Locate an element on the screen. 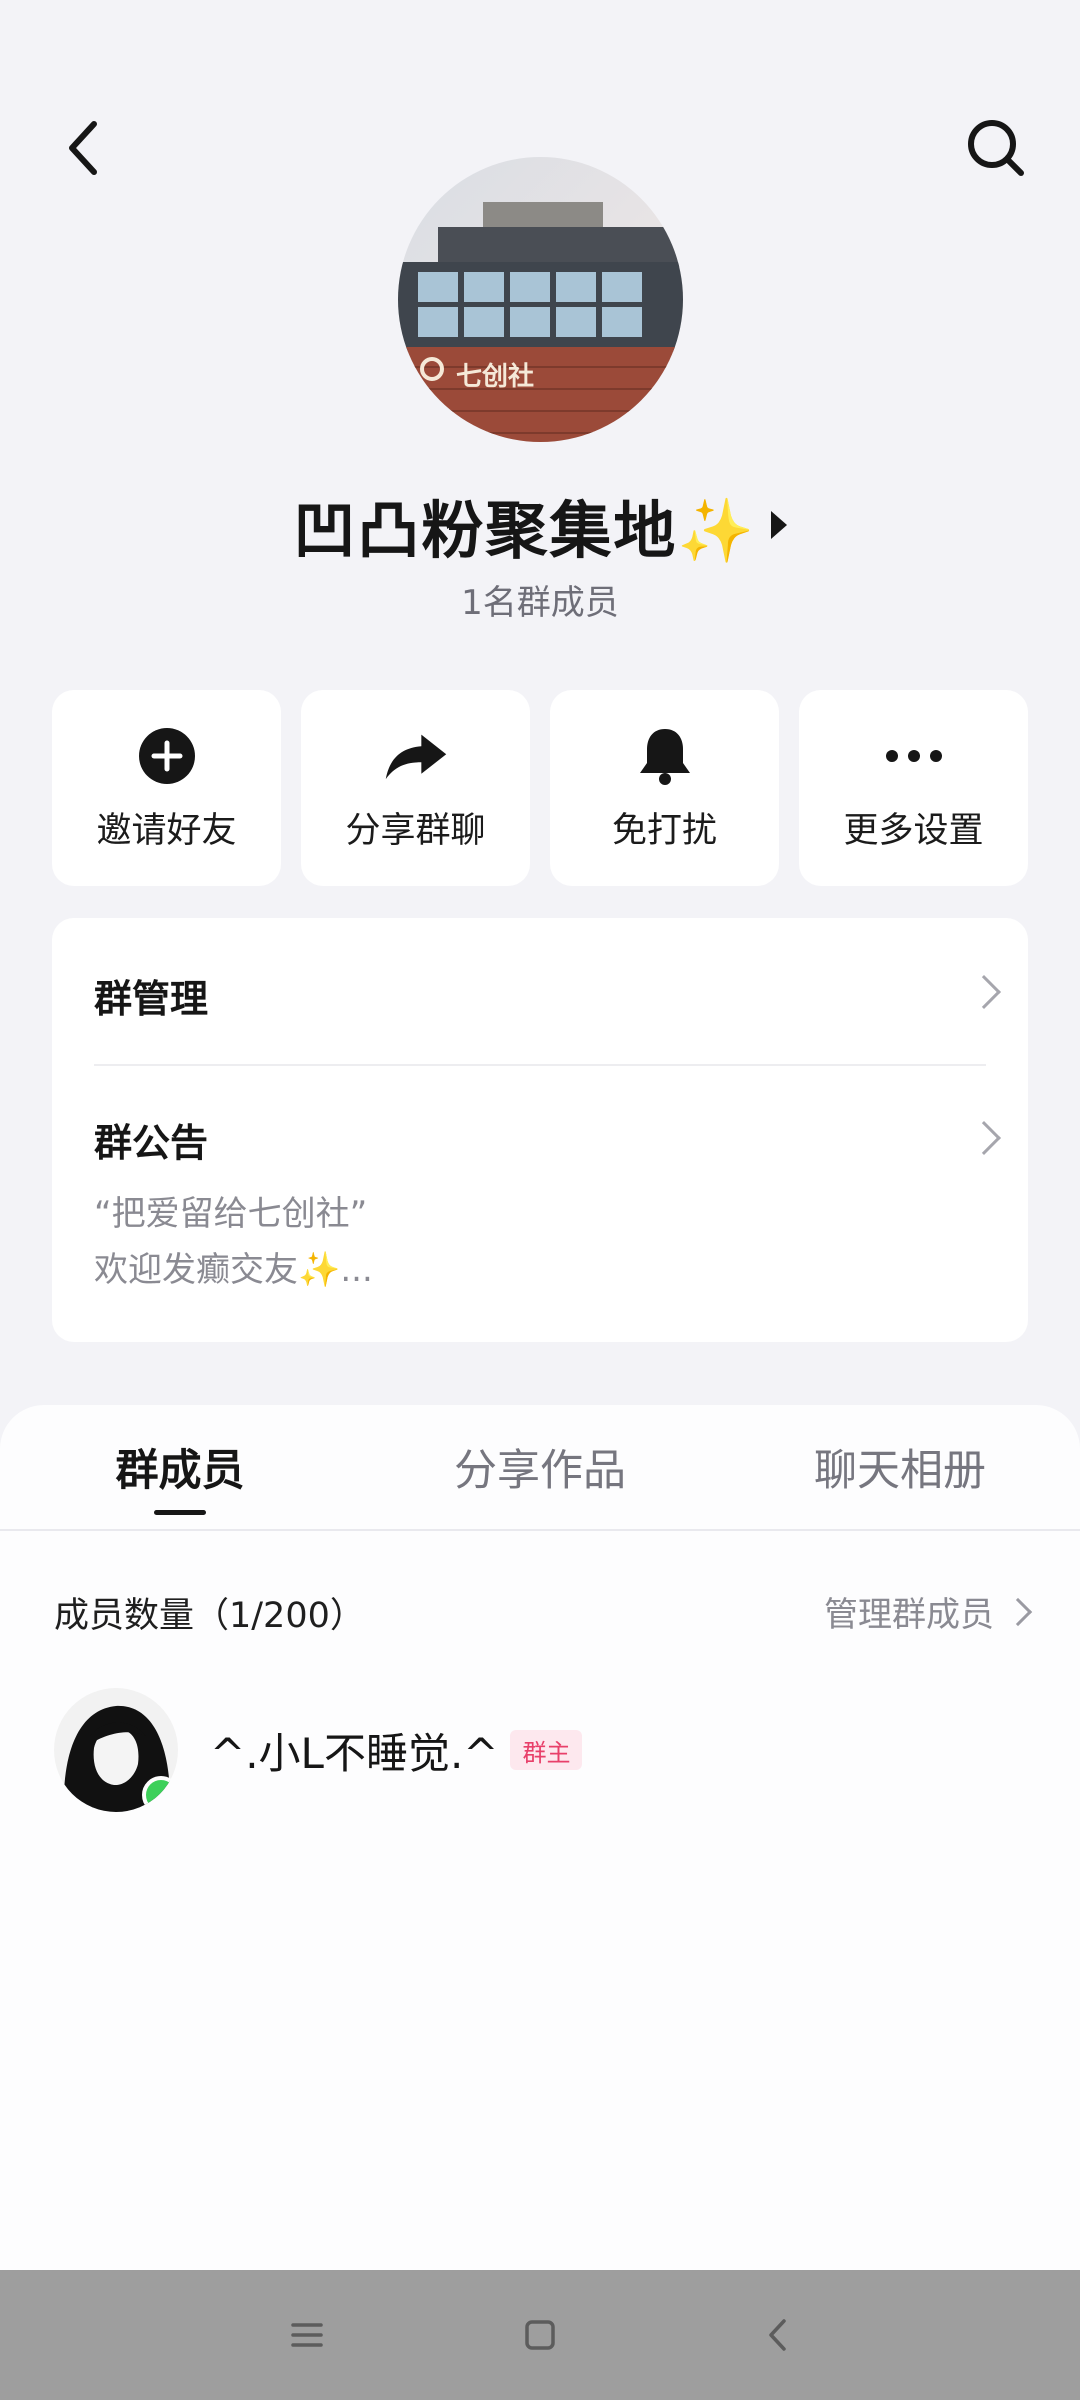 This screenshot has width=1080, height=2400. search-button is located at coordinates (996, 148).